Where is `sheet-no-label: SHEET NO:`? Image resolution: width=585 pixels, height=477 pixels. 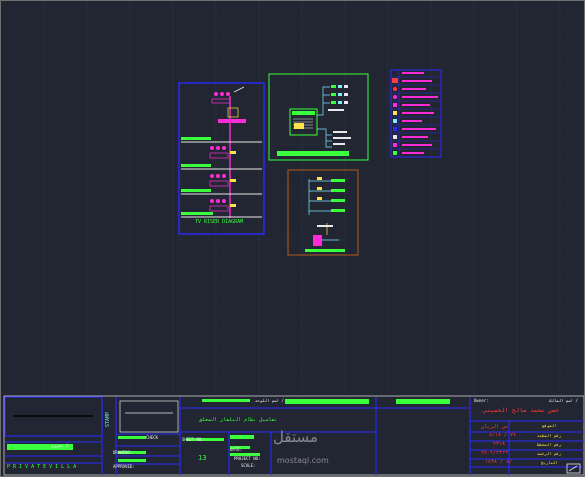
sheet-no-label: SHEET NO: is located at coordinates (193, 439).